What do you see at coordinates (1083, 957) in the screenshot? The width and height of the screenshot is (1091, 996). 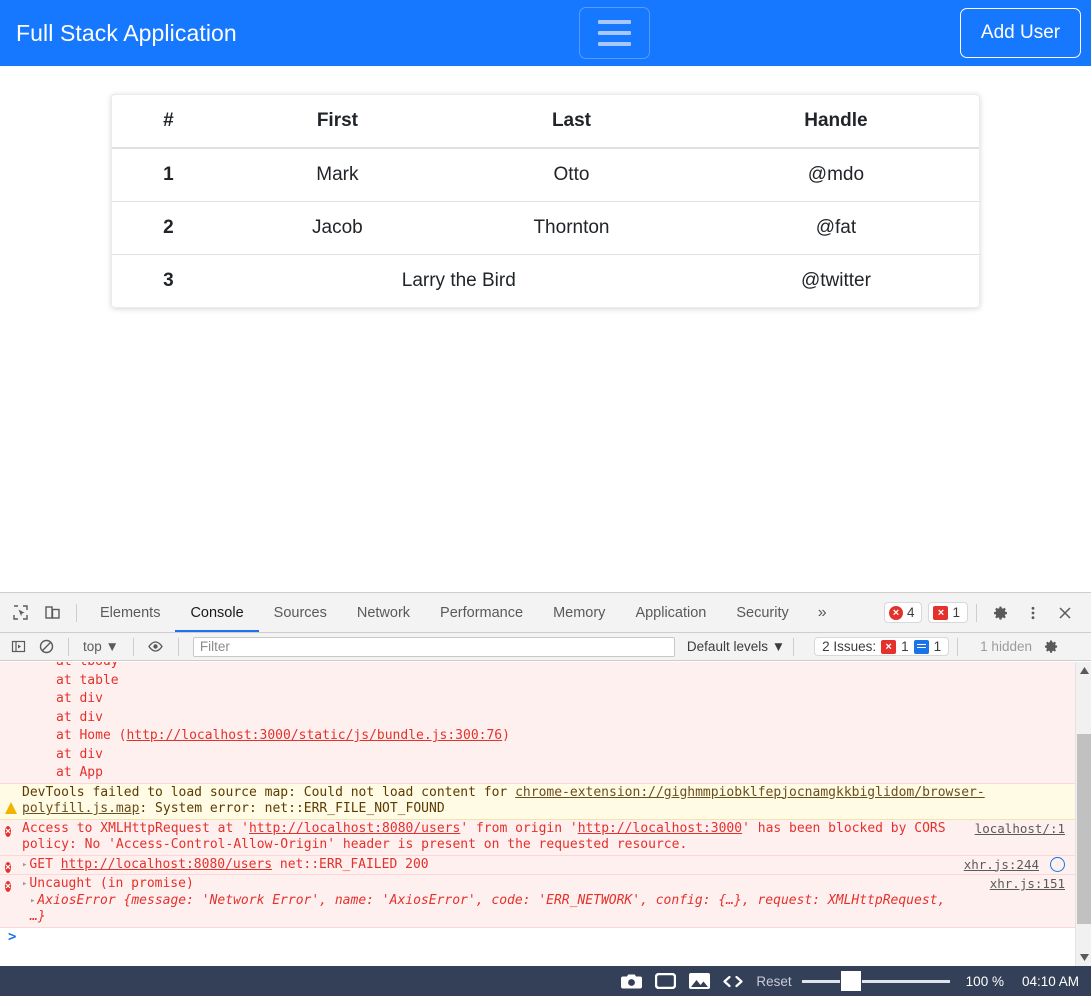 I see `scroll-down-arrow-icon` at bounding box center [1083, 957].